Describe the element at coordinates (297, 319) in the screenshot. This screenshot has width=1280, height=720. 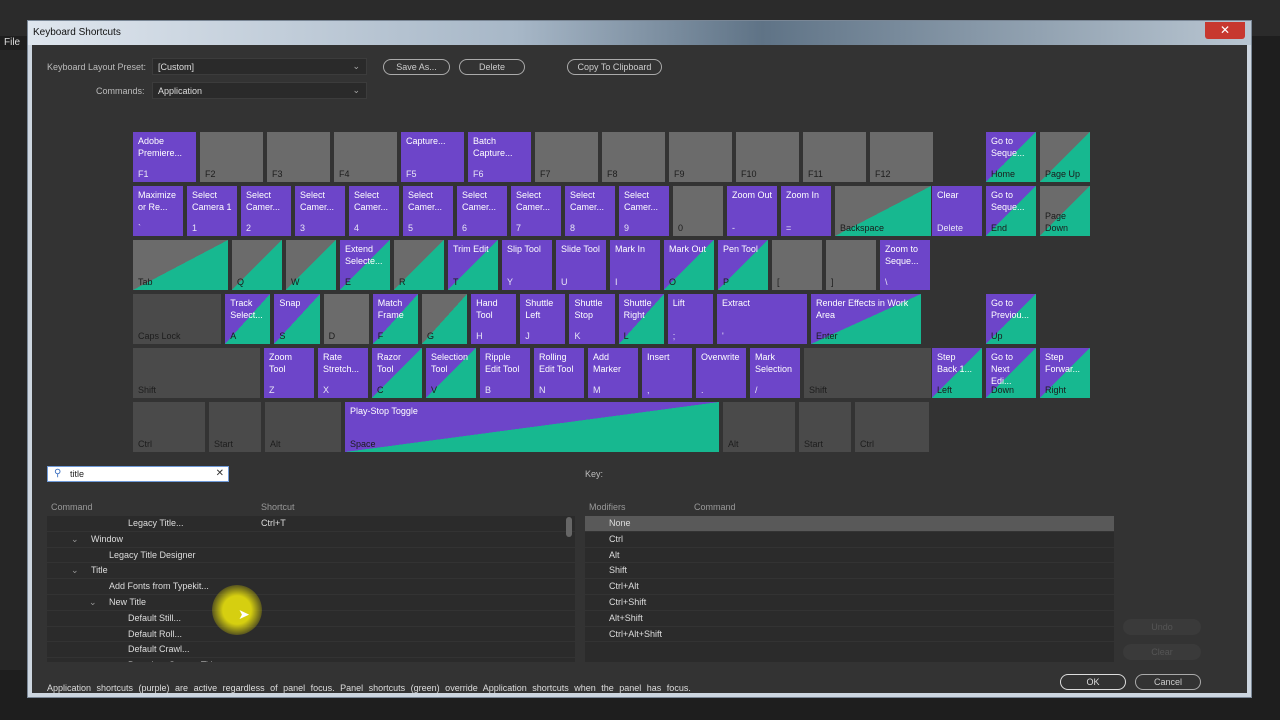
I see `key-s: Snap S` at that location.